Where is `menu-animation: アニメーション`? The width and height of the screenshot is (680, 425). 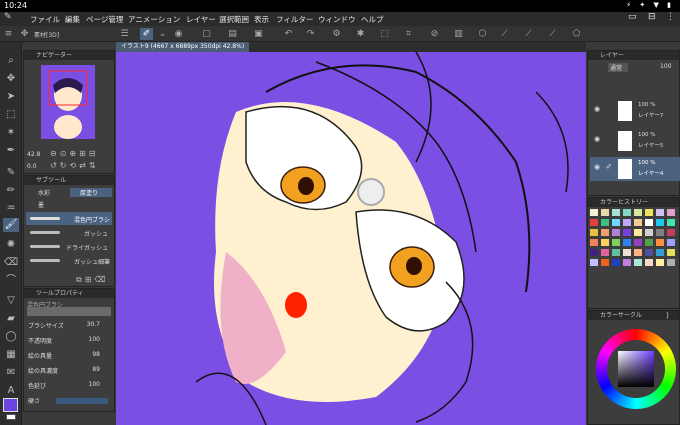 menu-animation: アニメーション is located at coordinates (154, 19).